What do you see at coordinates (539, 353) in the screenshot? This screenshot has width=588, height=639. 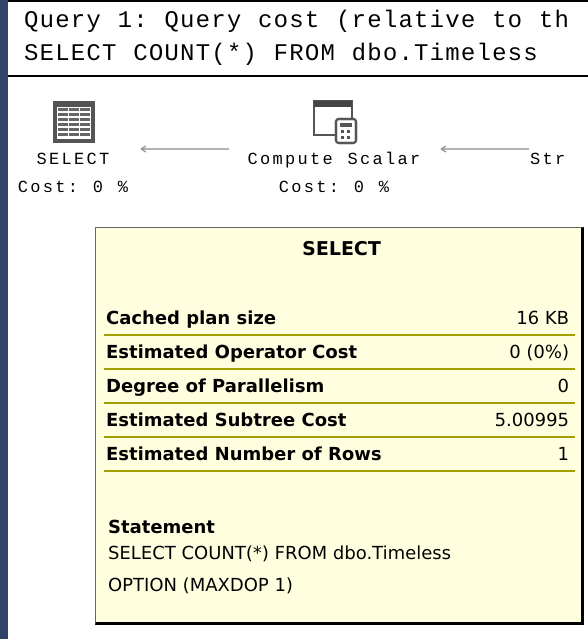 I see `property-value: 0 (0%)` at bounding box center [539, 353].